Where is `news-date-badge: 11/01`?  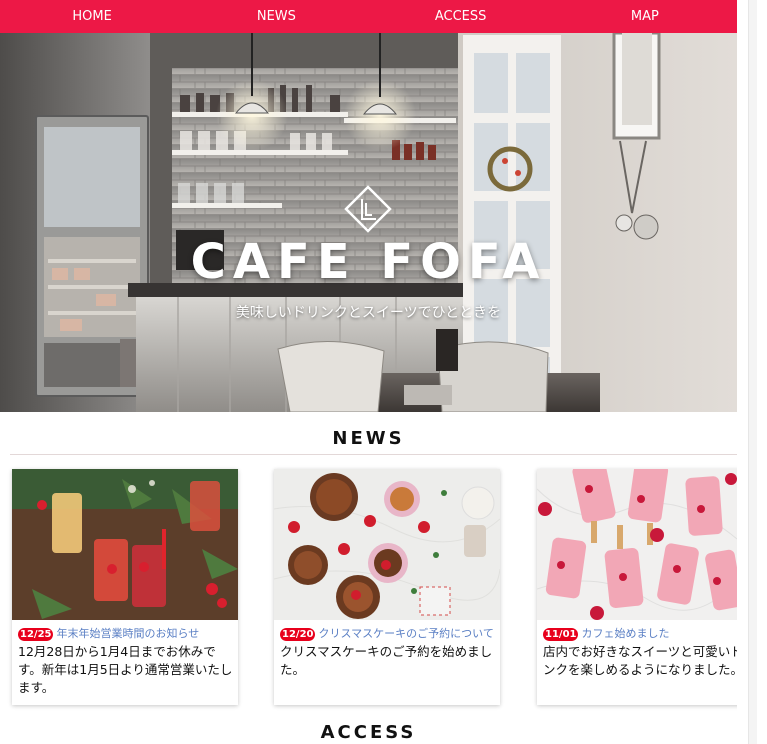
news-date-badge: 11/01 is located at coordinates (561, 634).